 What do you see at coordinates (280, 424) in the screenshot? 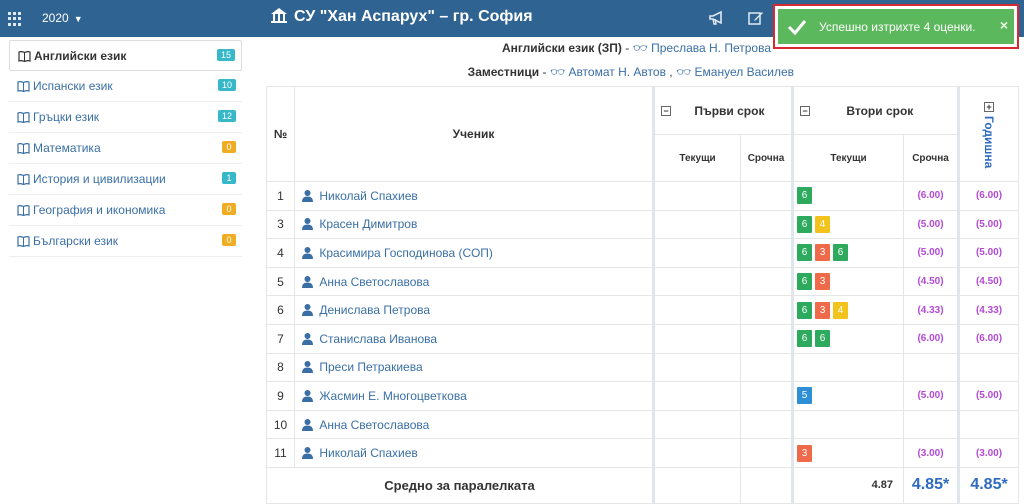
I see `row-number: 10` at bounding box center [280, 424].